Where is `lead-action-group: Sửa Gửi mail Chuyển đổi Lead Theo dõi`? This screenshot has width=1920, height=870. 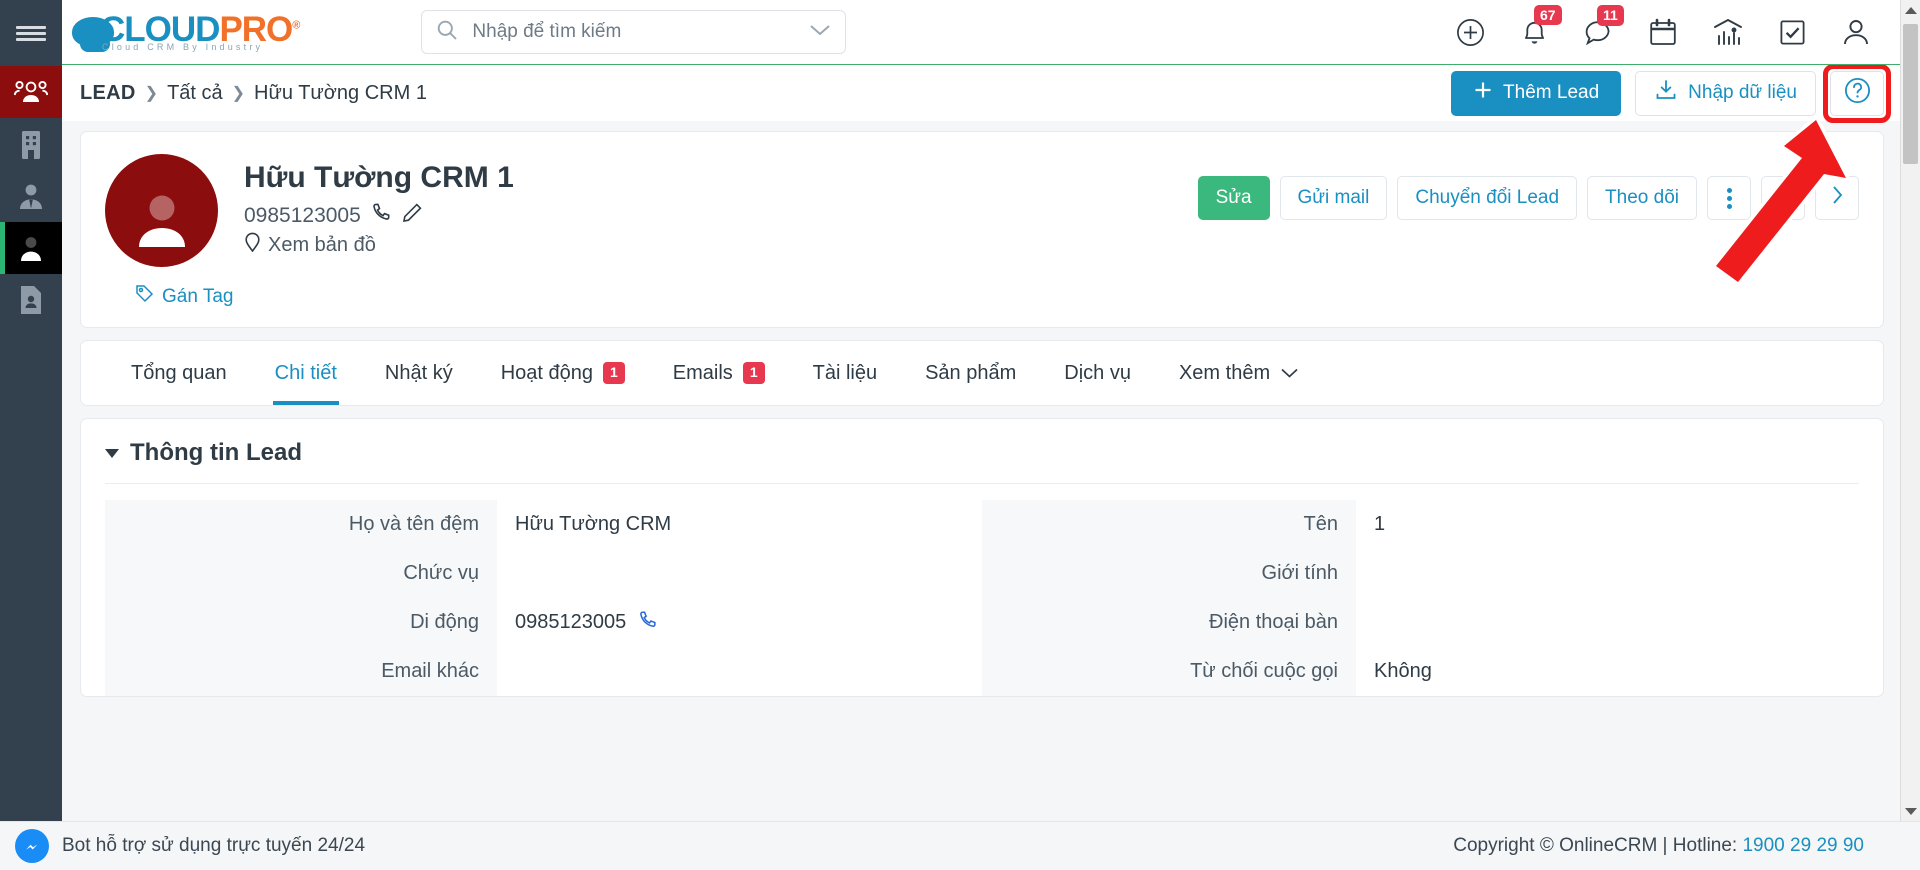 lead-action-group: Sửa Gửi mail Chuyển đổi Lead Theo dõi is located at coordinates (1528, 187).